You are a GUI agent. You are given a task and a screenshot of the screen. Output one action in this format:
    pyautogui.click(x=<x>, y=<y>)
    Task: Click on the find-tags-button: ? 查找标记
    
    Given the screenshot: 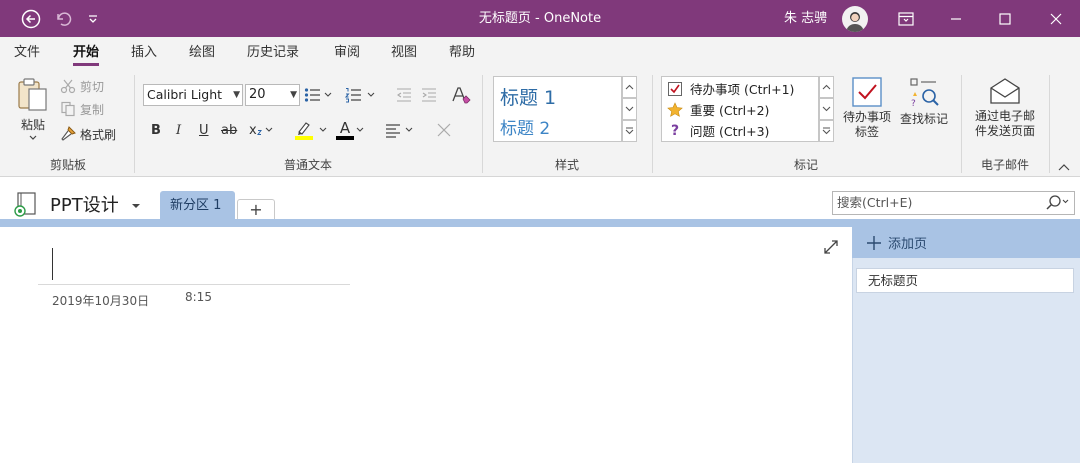 What is the action you would take?
    pyautogui.click(x=924, y=106)
    